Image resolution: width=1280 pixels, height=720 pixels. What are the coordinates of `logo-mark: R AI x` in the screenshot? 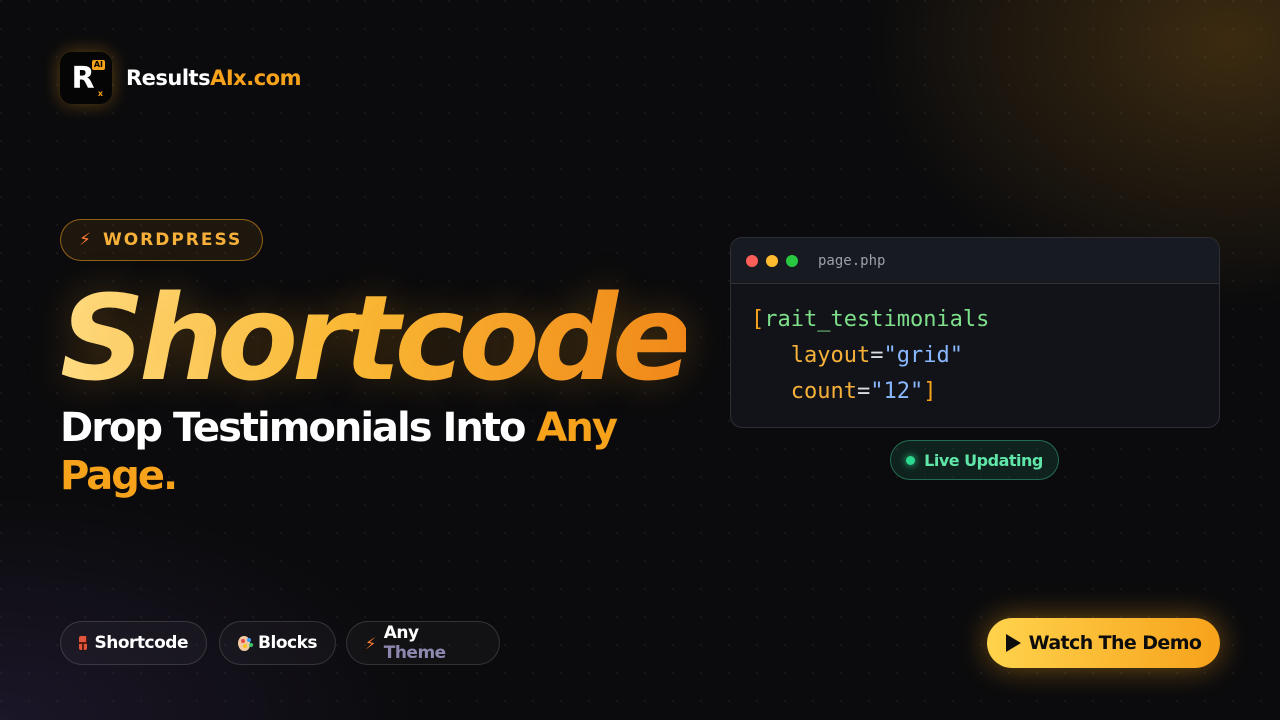 It's located at (86, 78).